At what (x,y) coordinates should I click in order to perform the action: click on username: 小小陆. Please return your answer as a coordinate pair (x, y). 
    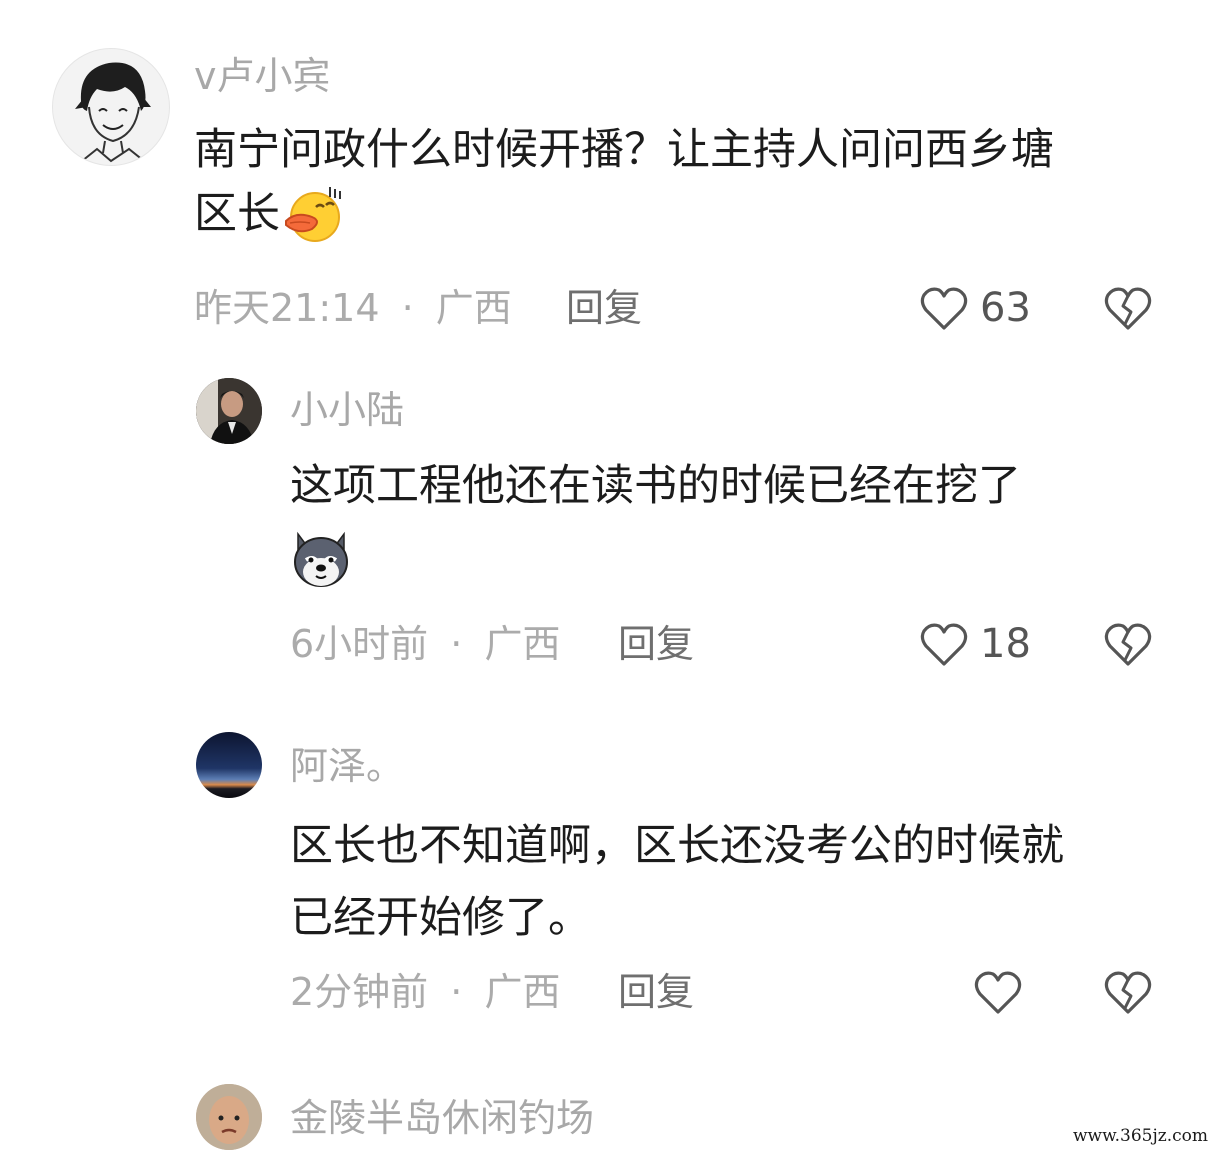
    Looking at the image, I should click on (347, 410).